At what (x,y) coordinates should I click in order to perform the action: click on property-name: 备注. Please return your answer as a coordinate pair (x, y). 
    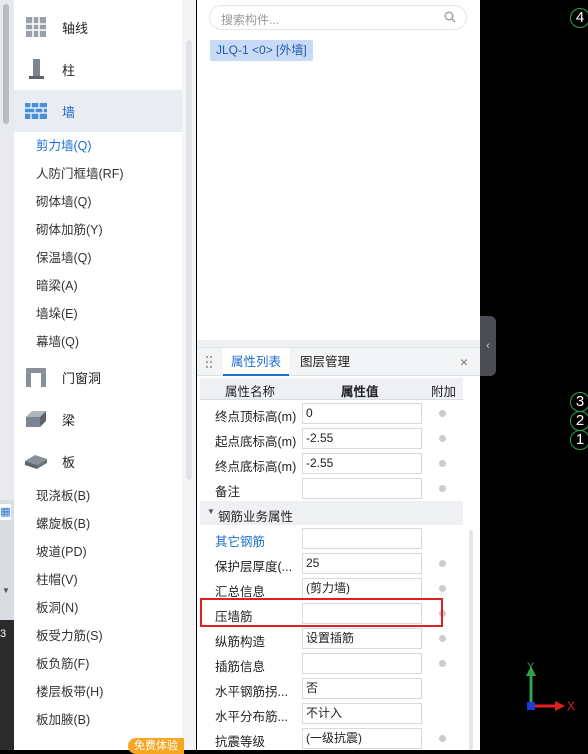
    Looking at the image, I should click on (228, 492).